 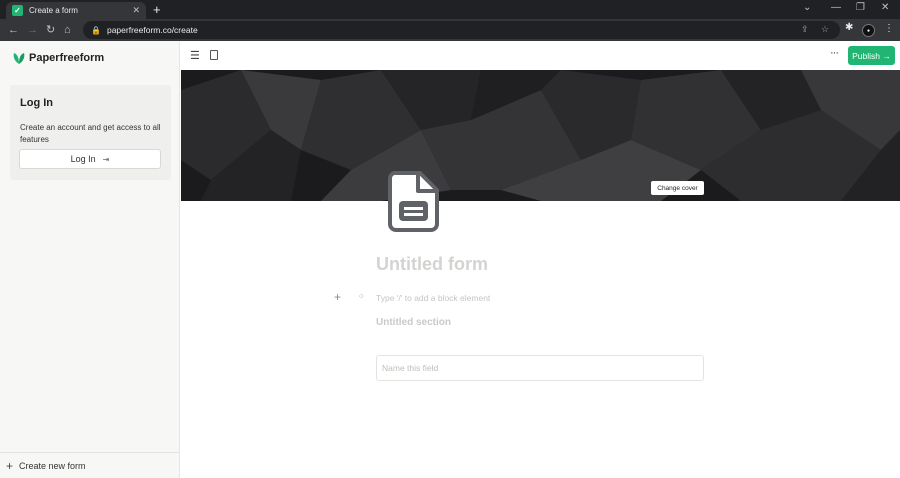 What do you see at coordinates (885, 7) in the screenshot?
I see `close-window-icon: ✕` at bounding box center [885, 7].